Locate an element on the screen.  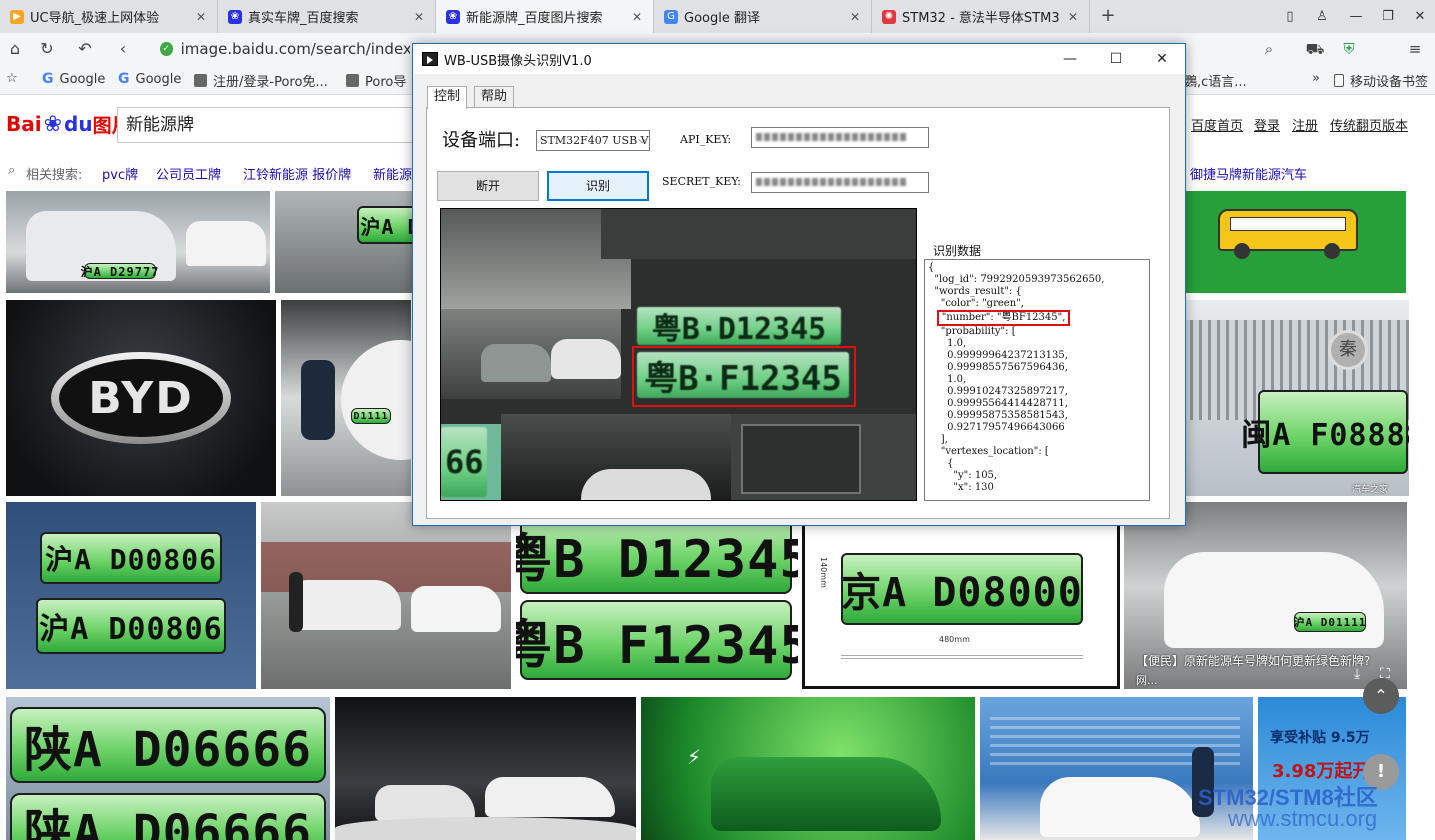
port-select: STM32F407 USB V ⌵ is located at coordinates (593, 140).